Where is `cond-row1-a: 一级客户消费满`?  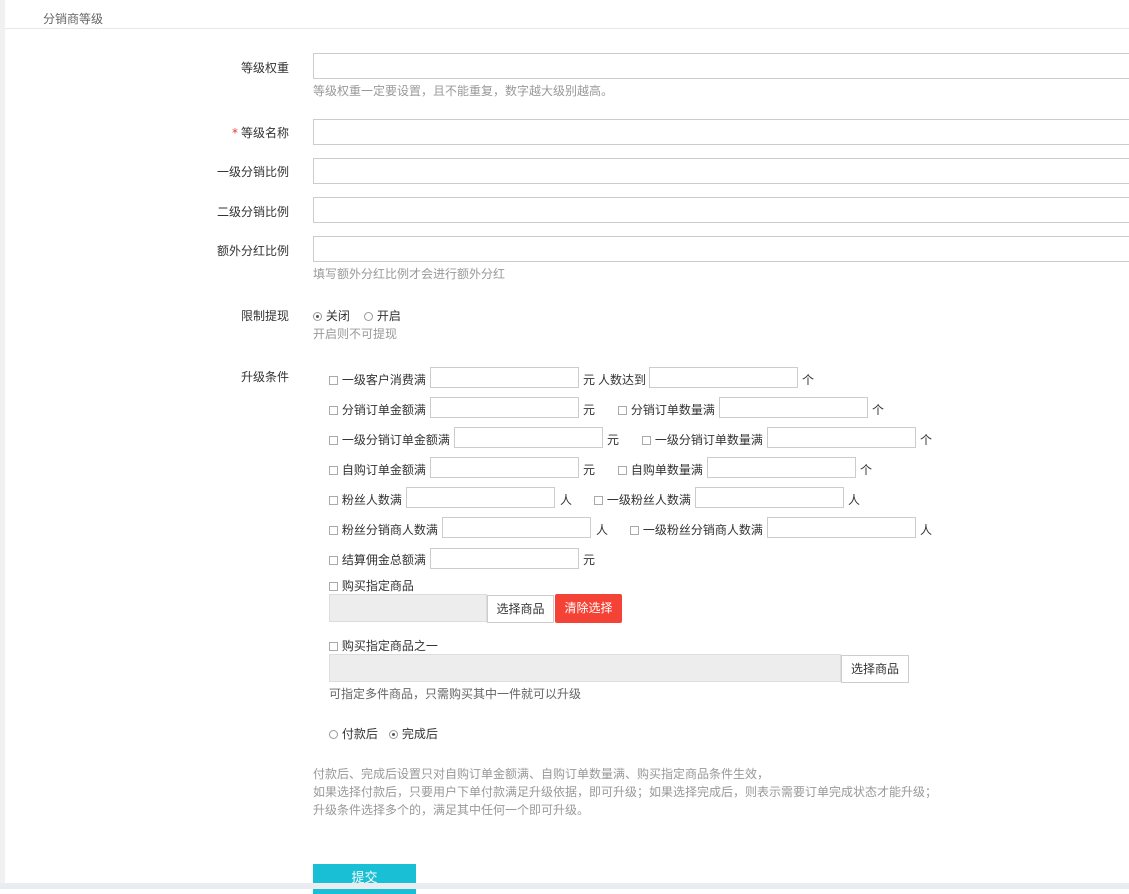
cond-row1-a: 一级客户消费满 is located at coordinates (377, 379).